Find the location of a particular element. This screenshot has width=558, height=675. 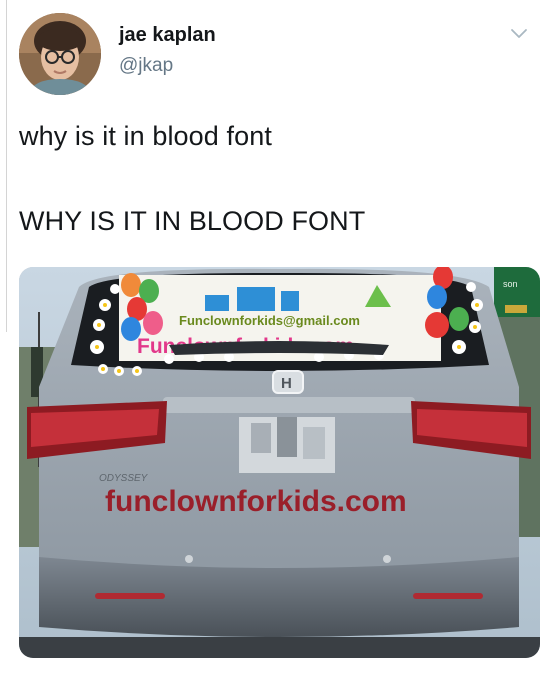

painted-blood-text: funclownforkids.com is located at coordinates (256, 501).